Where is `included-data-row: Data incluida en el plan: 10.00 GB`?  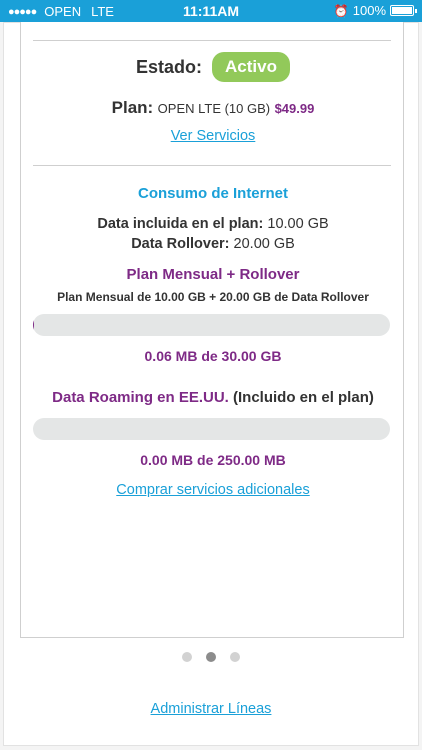 included-data-row: Data incluida en el plan: 10.00 GB is located at coordinates (213, 224).